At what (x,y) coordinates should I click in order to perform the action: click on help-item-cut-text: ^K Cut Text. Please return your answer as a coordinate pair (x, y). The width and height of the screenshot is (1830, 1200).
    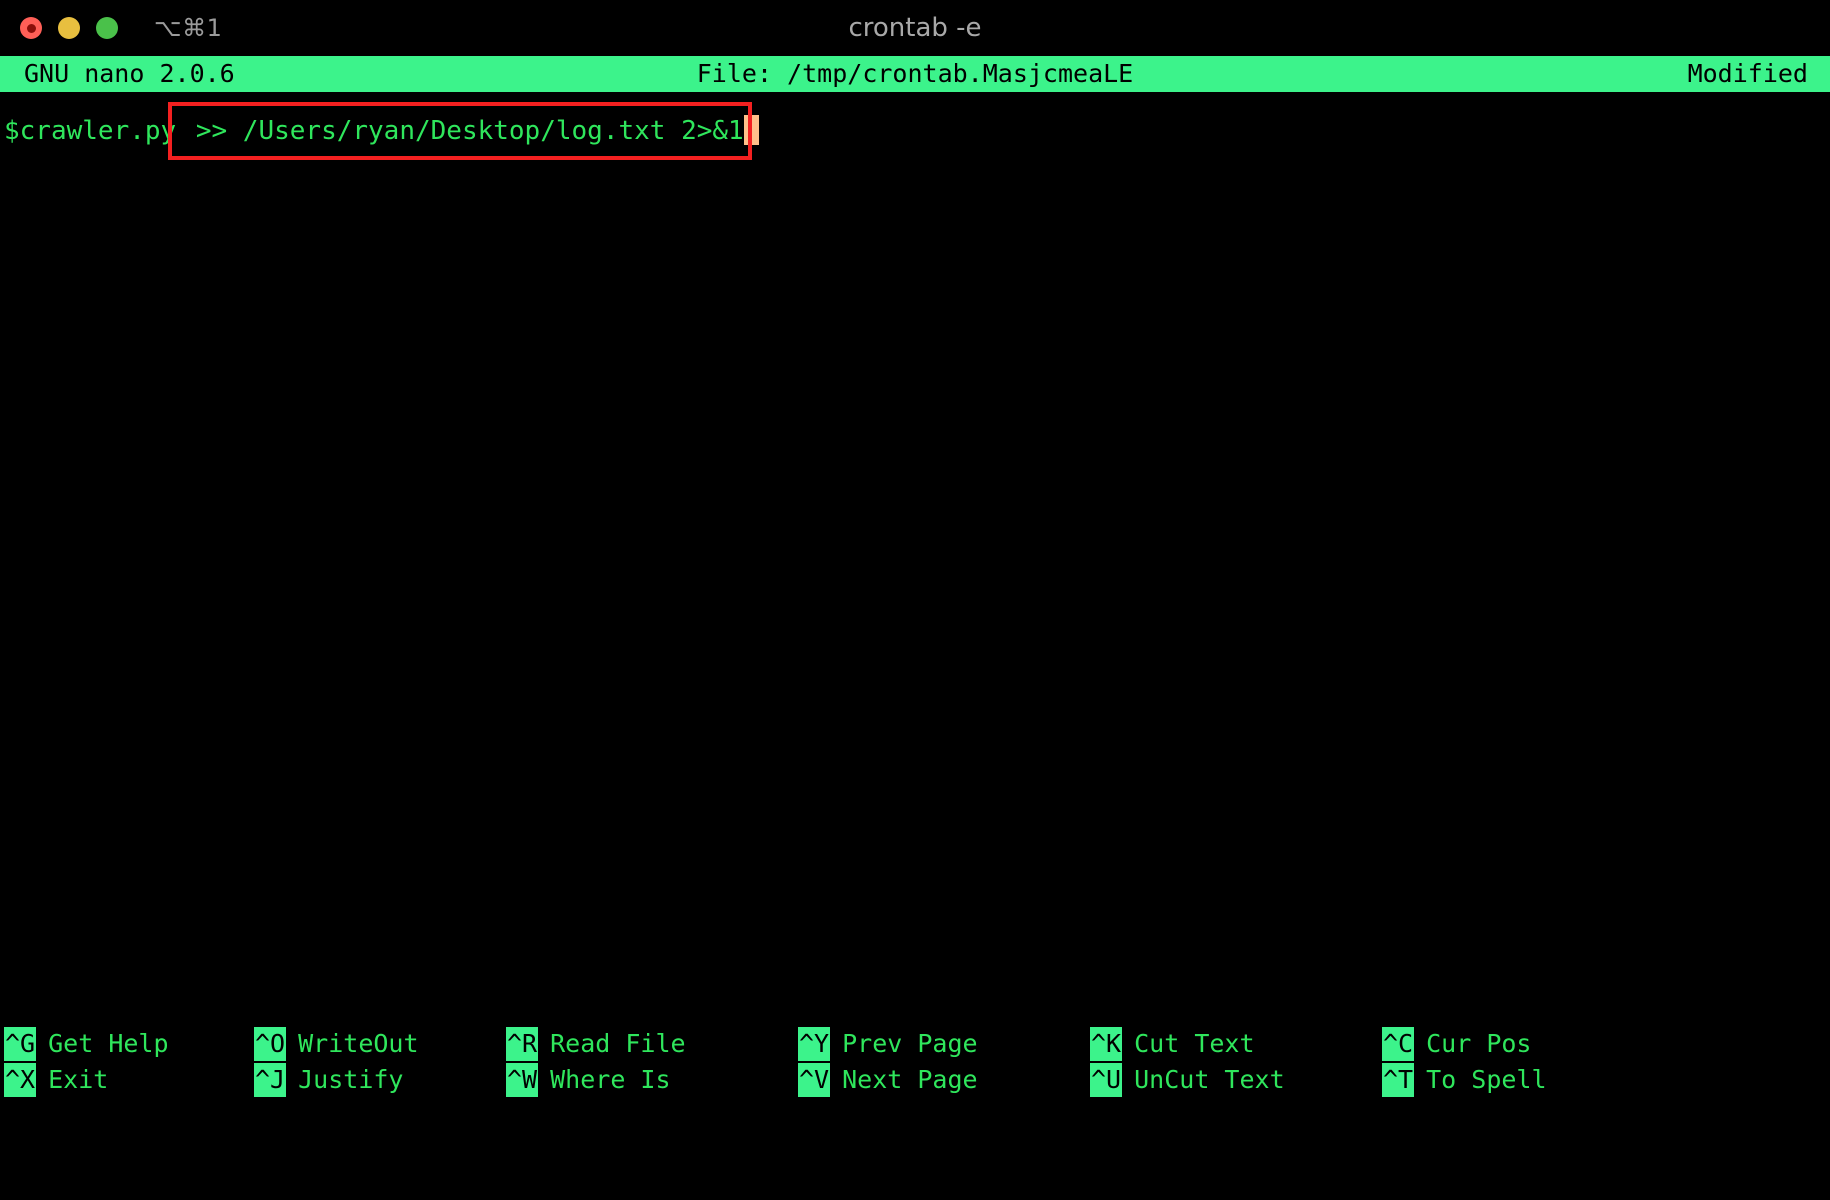
    Looking at the image, I should click on (1236, 1044).